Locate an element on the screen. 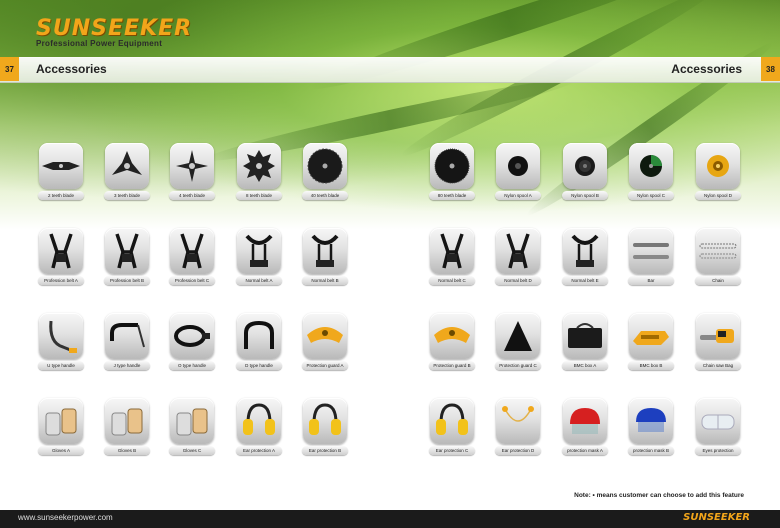 Image resolution: width=780 pixels, height=528 pixels. accessory-label: Normal belt D is located at coordinates (518, 280).